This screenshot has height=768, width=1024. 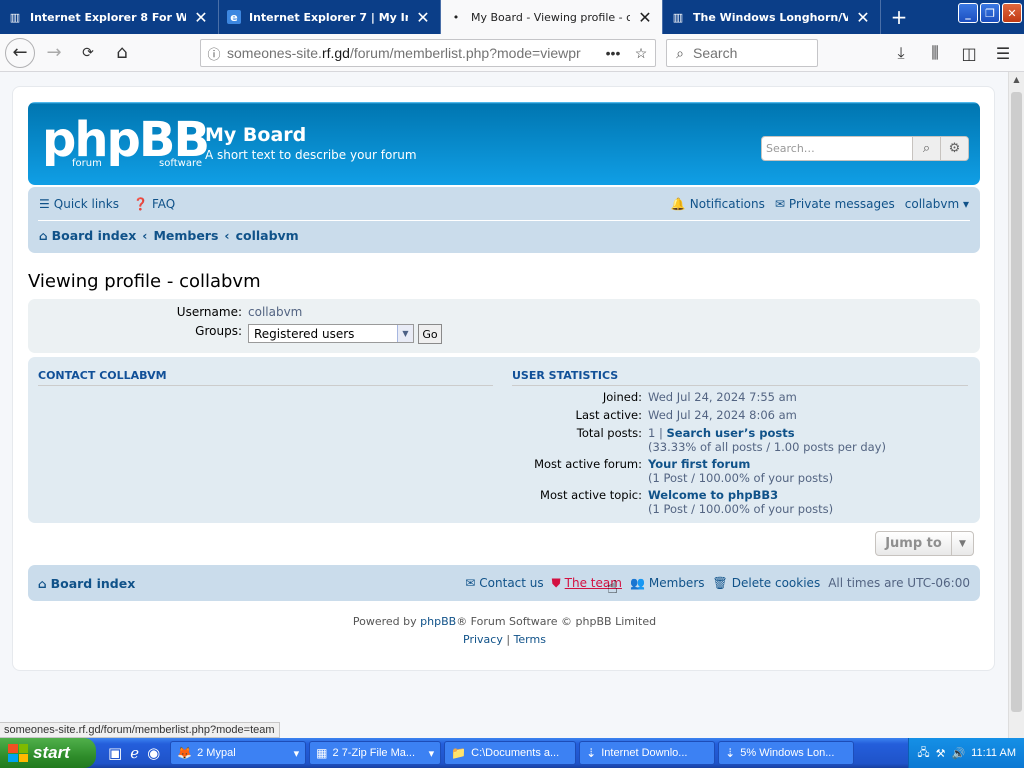 I want to click on volume-icon: 🔊, so click(x=958, y=753).